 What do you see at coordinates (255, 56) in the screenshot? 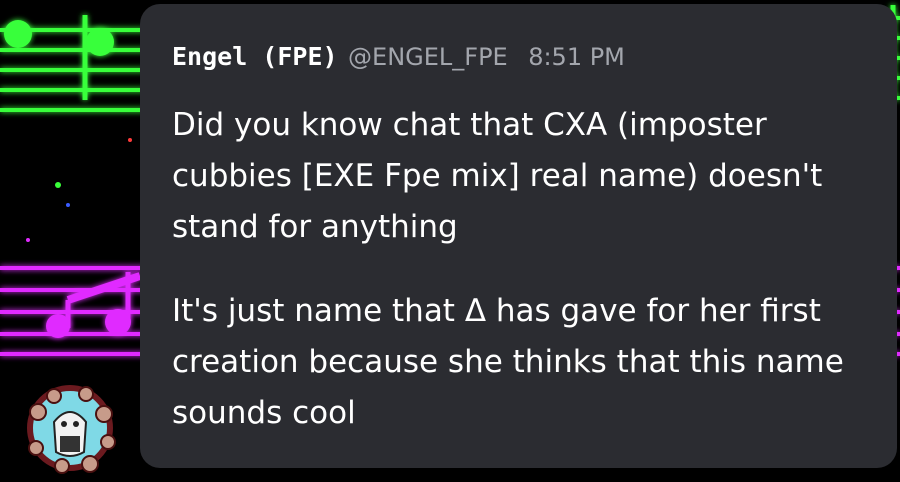
I see `author-name: Engel (FPE)` at bounding box center [255, 56].